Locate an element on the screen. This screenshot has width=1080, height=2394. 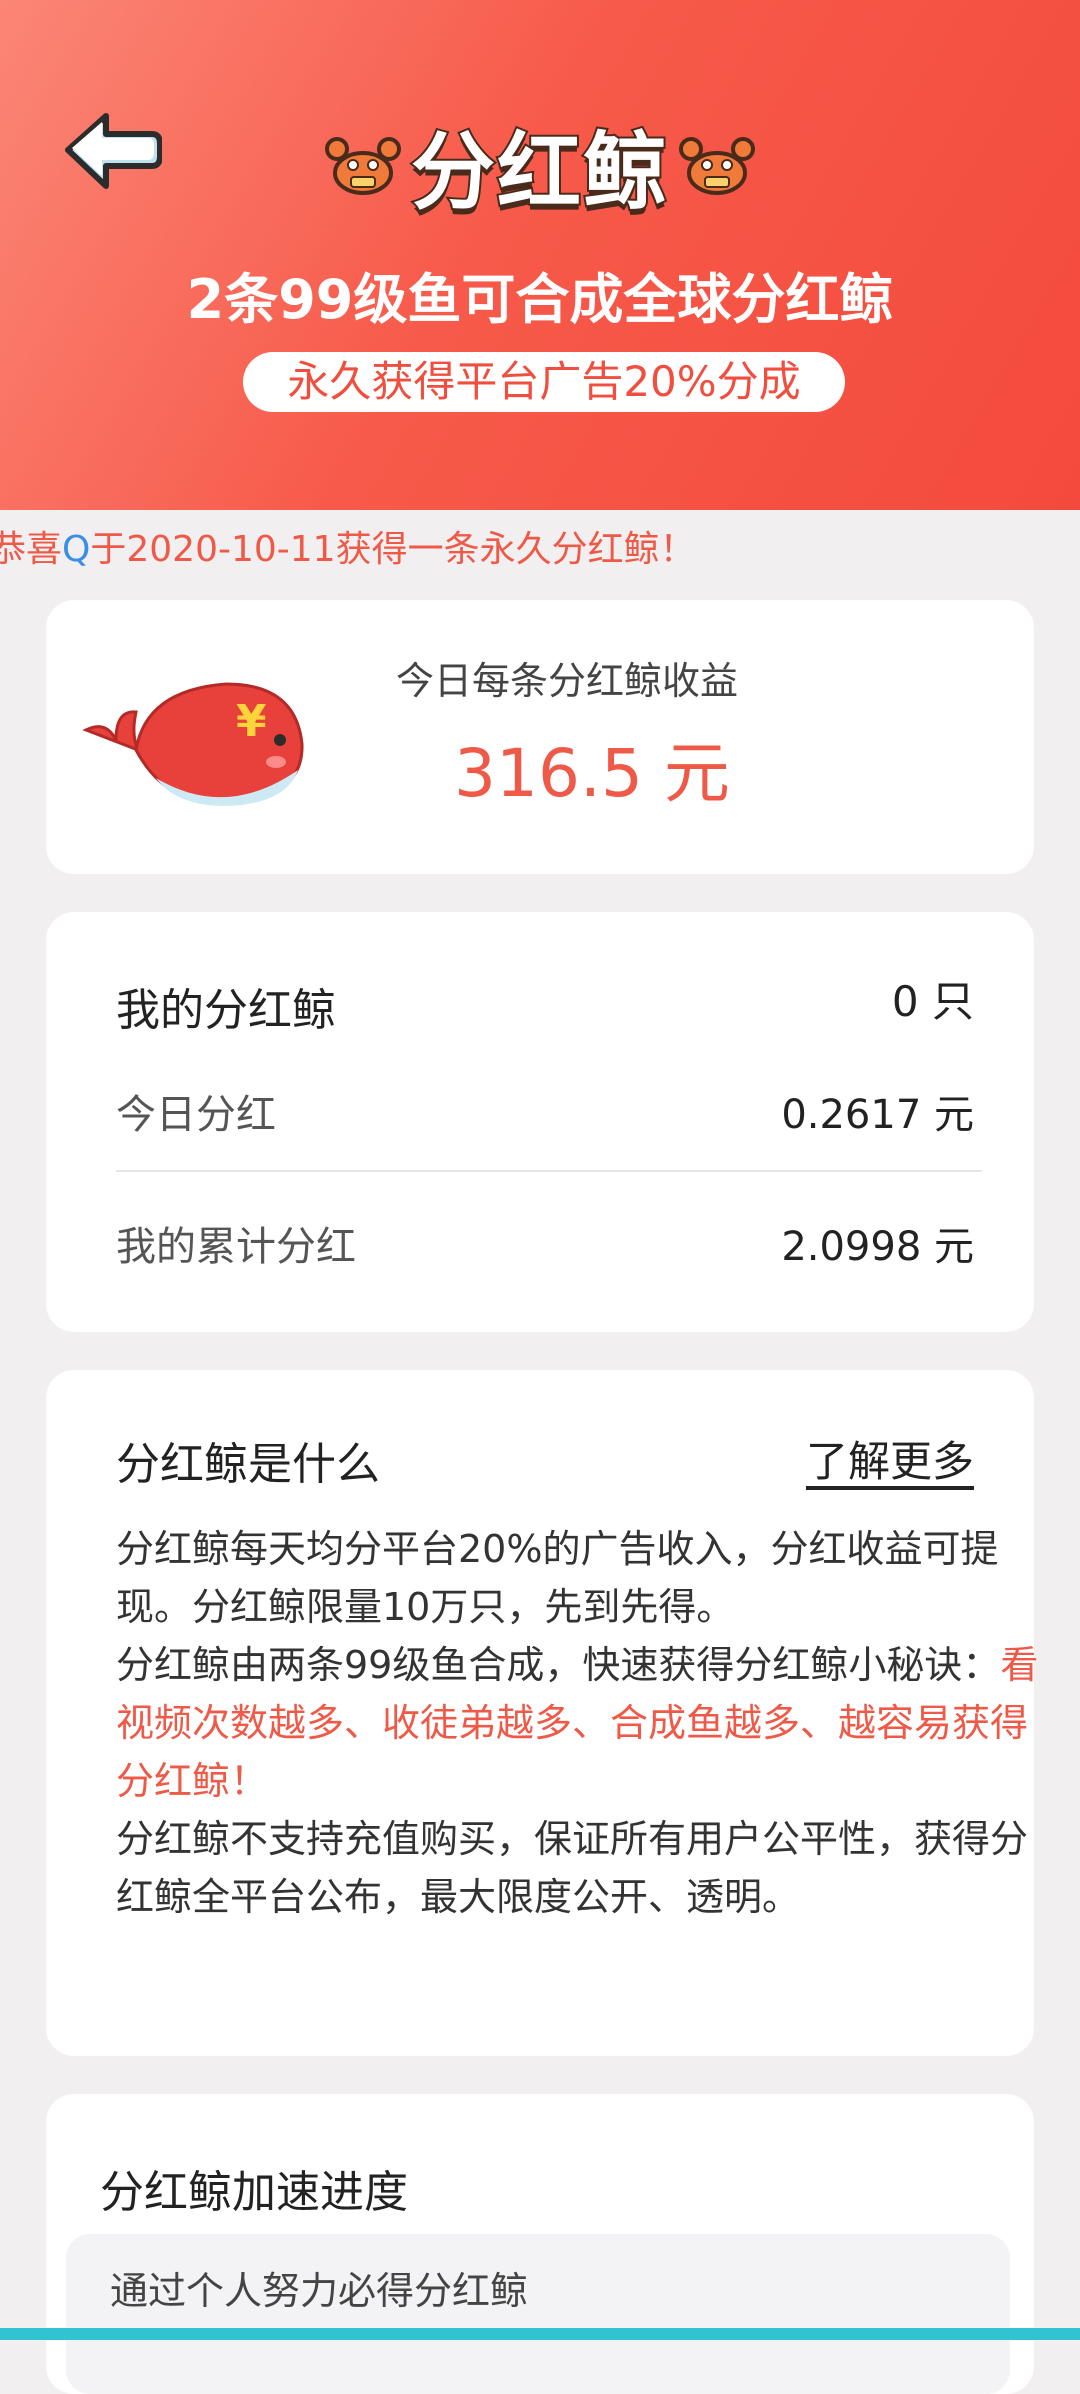
about-title: 分红鲸是什么 is located at coordinates (248, 1464).